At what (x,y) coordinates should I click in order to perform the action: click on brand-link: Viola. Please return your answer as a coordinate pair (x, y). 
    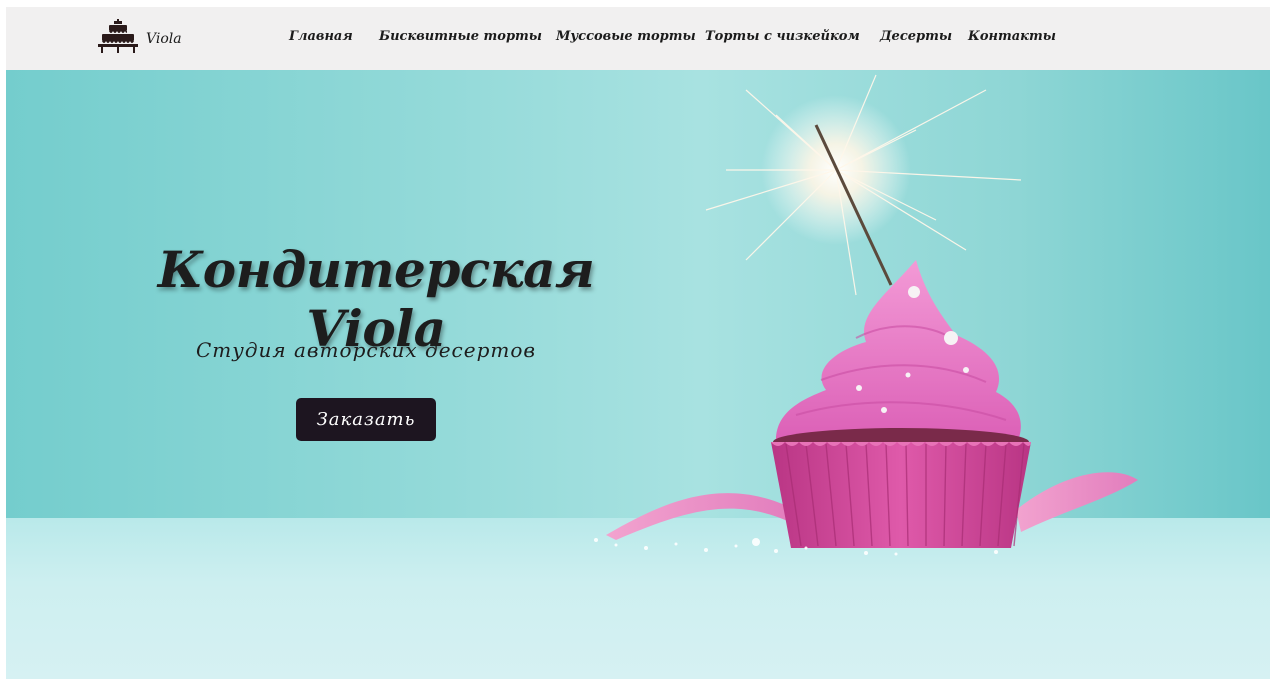
    Looking at the image, I should click on (139, 39).